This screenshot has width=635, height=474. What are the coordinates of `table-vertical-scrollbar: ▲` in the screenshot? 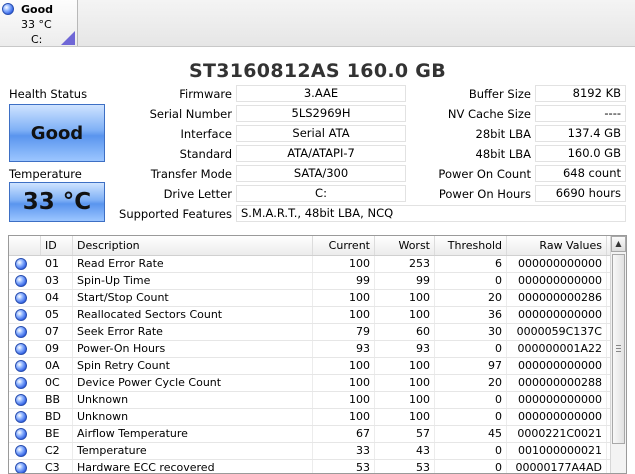 It's located at (618, 354).